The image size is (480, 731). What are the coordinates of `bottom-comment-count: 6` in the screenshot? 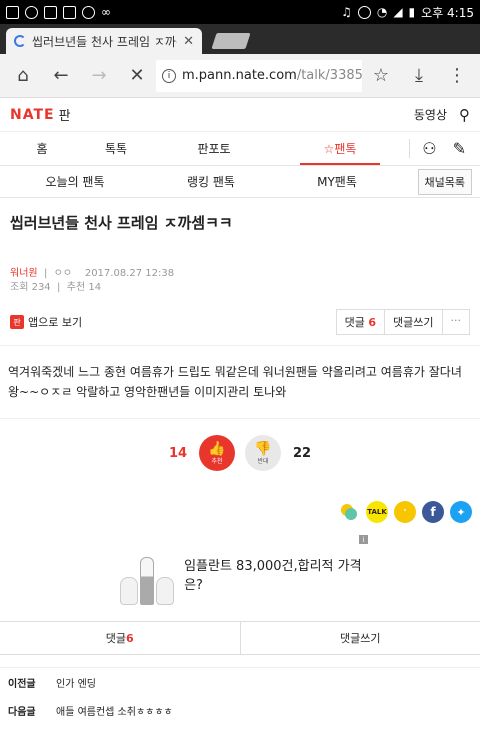 It's located at (130, 638).